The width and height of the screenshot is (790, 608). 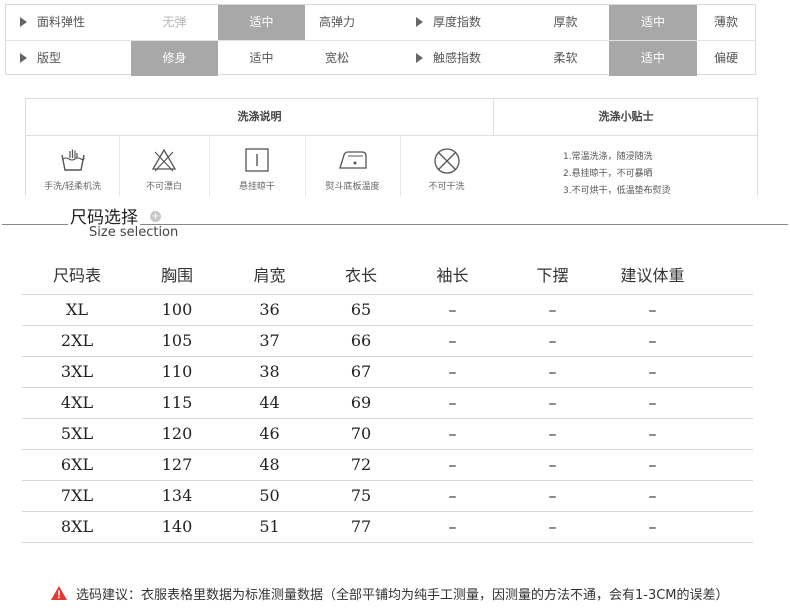 What do you see at coordinates (608, 174) in the screenshot?
I see `washing-tip: 2.悬挂晾干，不可暴晒` at bounding box center [608, 174].